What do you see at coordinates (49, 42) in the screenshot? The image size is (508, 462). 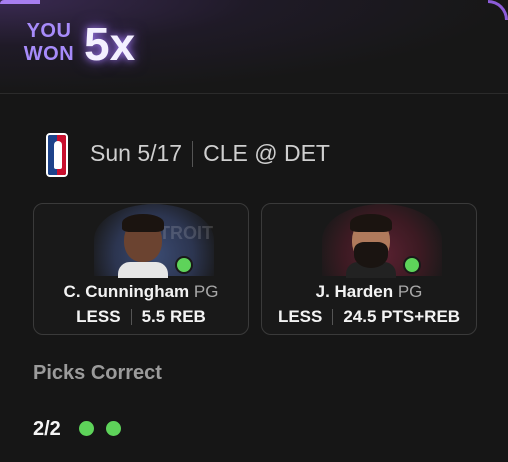 I see `you-won-label: YOU WON` at bounding box center [49, 42].